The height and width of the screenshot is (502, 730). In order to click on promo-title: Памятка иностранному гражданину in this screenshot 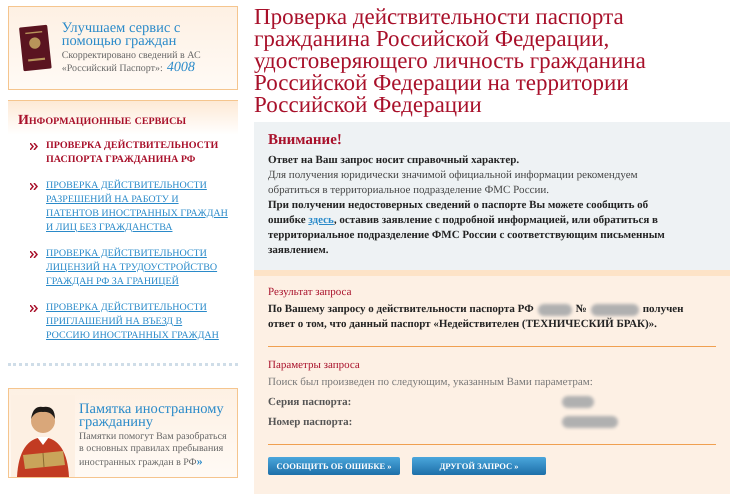, I will do `click(152, 416)`.